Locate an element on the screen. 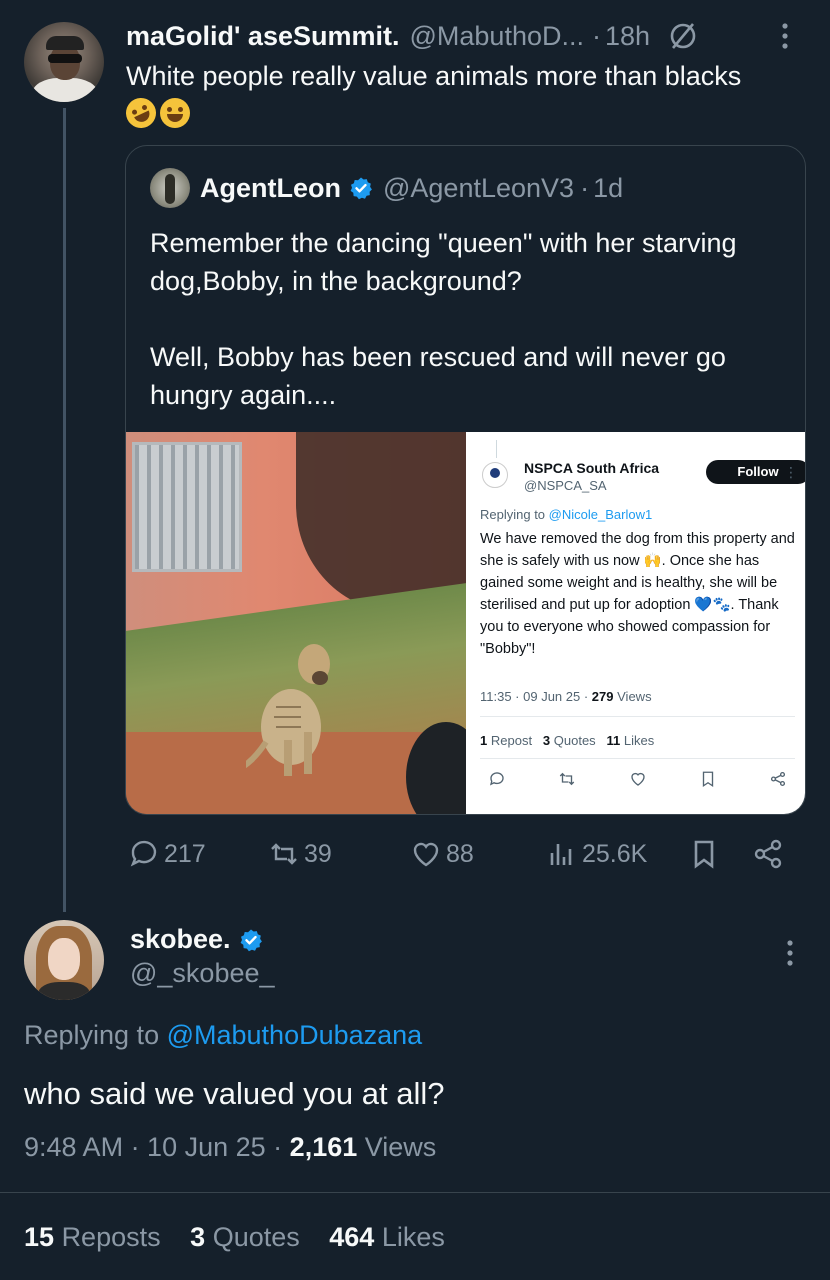  dog-photo is located at coordinates (296, 623).